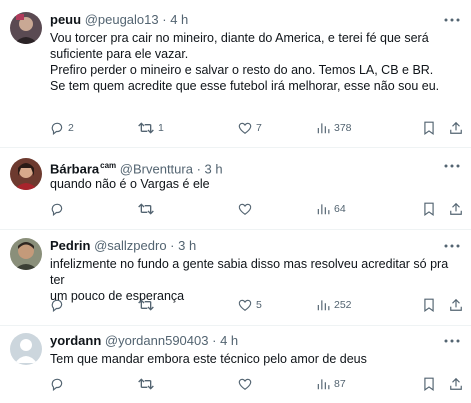  What do you see at coordinates (258, 184) in the screenshot?
I see `tweet-text: quando não é o Vargas é ele` at bounding box center [258, 184].